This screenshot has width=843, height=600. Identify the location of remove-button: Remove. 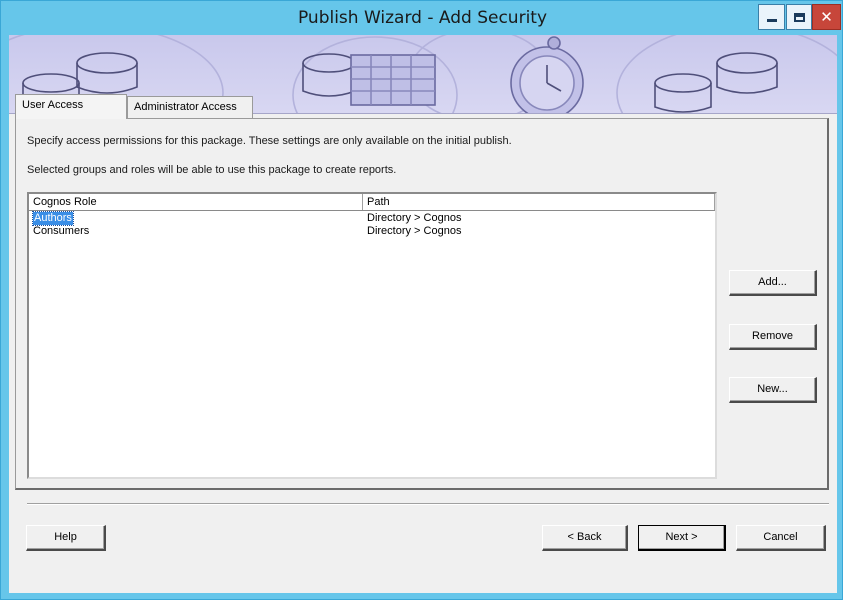
(773, 337).